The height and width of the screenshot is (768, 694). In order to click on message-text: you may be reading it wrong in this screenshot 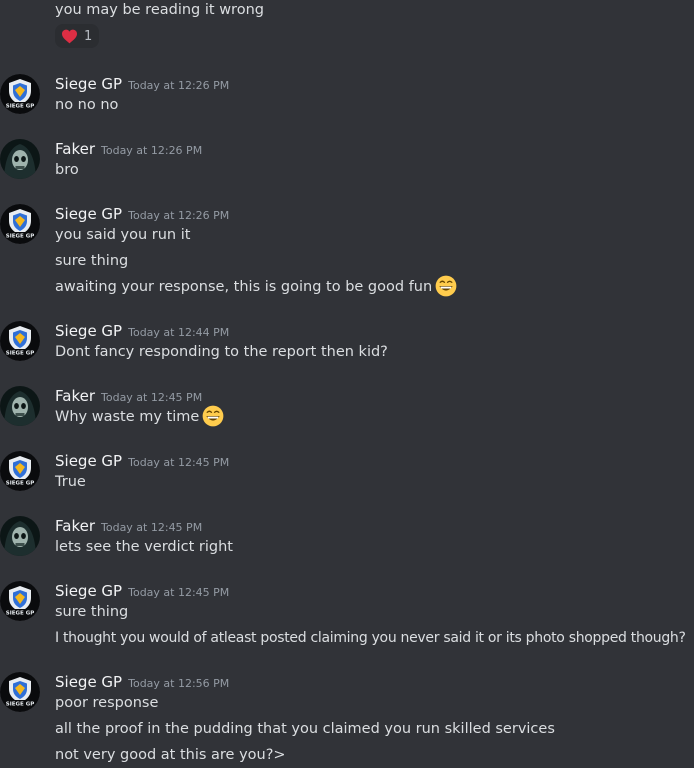, I will do `click(159, 10)`.